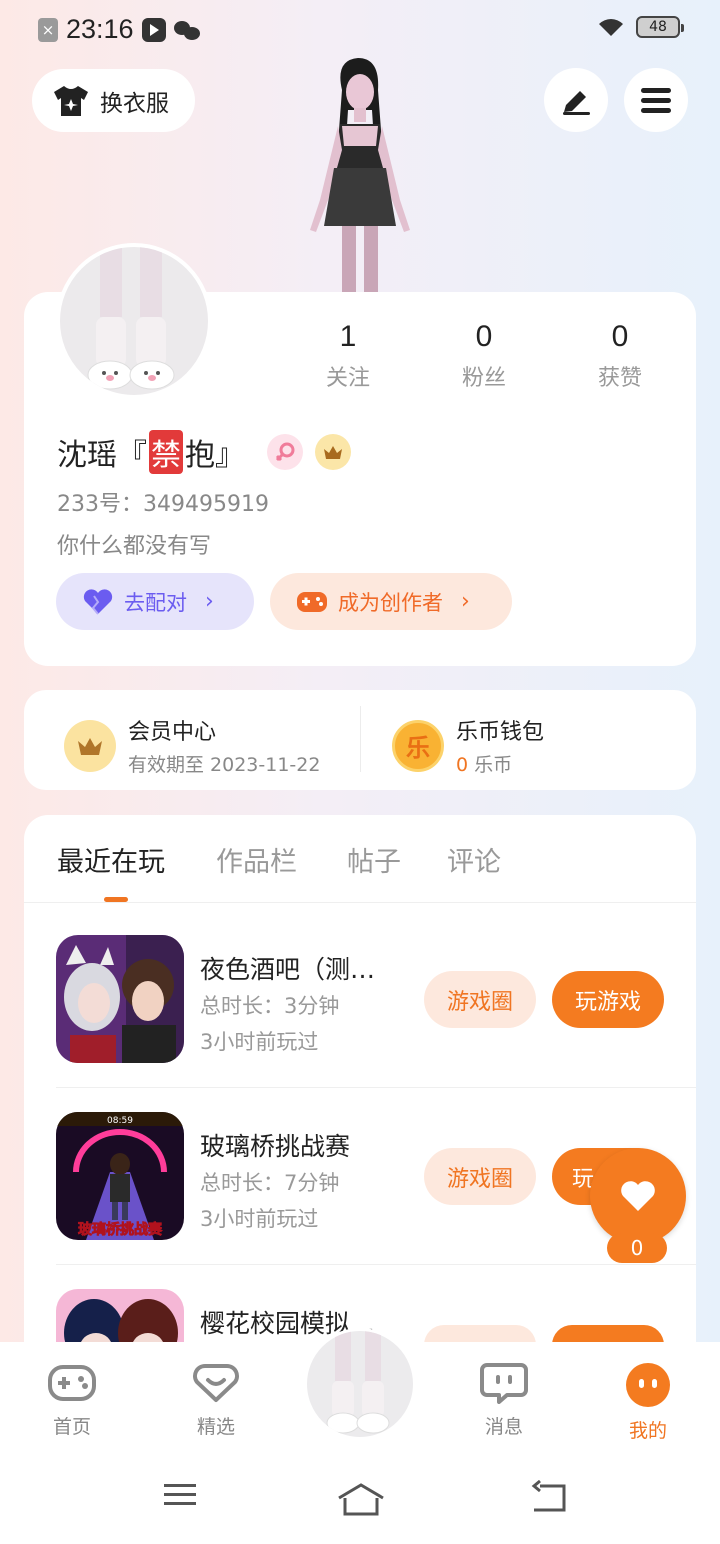  What do you see at coordinates (462, 765) in the screenshot?
I see `coin-amount: 0` at bounding box center [462, 765].